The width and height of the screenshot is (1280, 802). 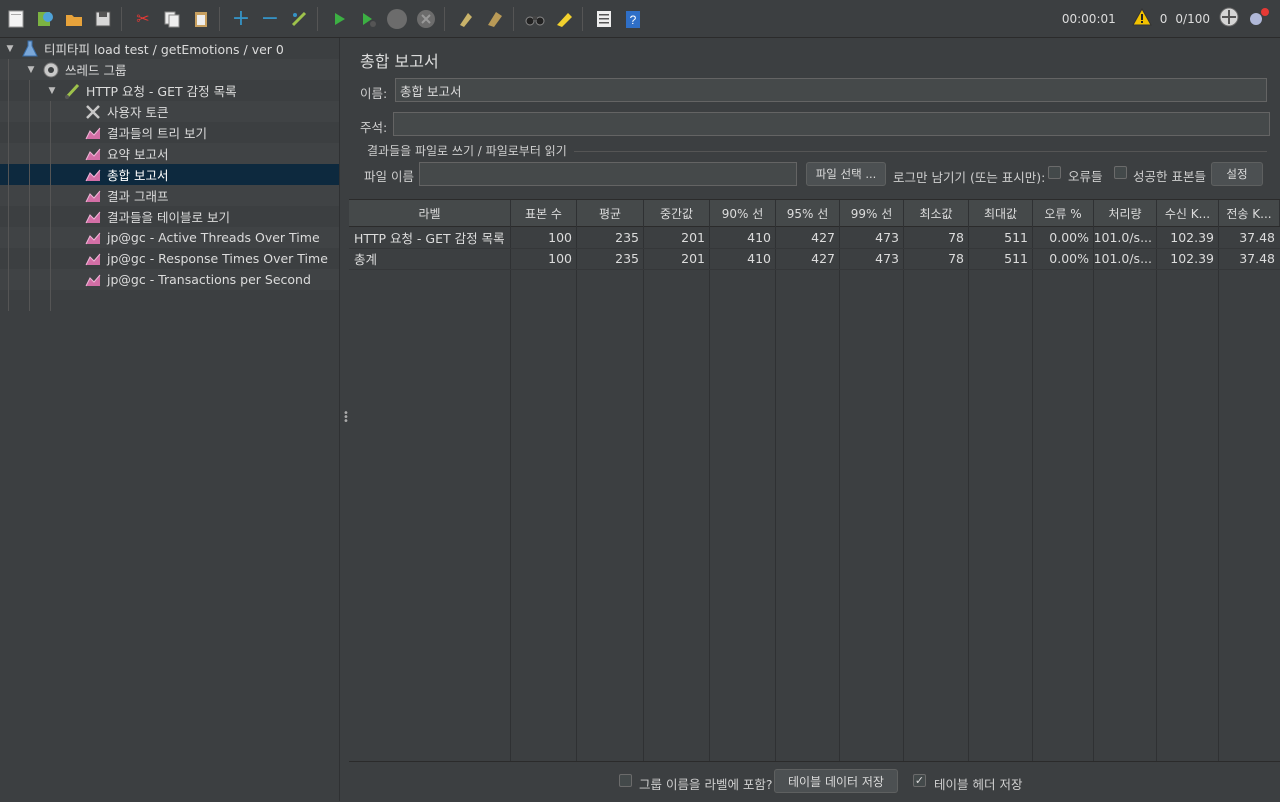 What do you see at coordinates (625, 780) in the screenshot?
I see `include-group-checkbox` at bounding box center [625, 780].